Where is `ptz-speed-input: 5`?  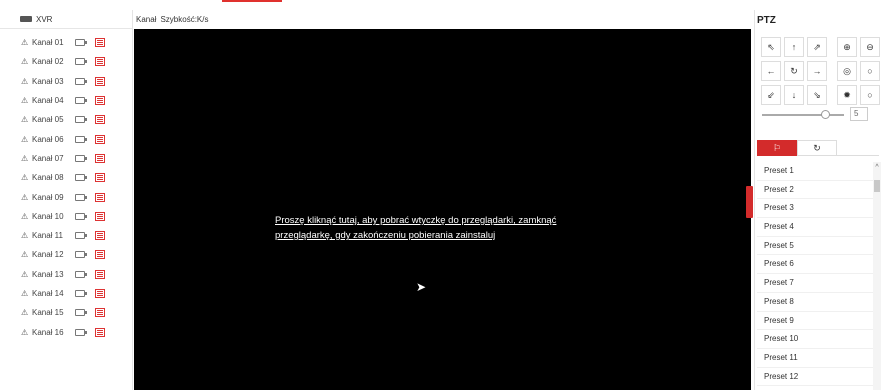 ptz-speed-input: 5 is located at coordinates (859, 114).